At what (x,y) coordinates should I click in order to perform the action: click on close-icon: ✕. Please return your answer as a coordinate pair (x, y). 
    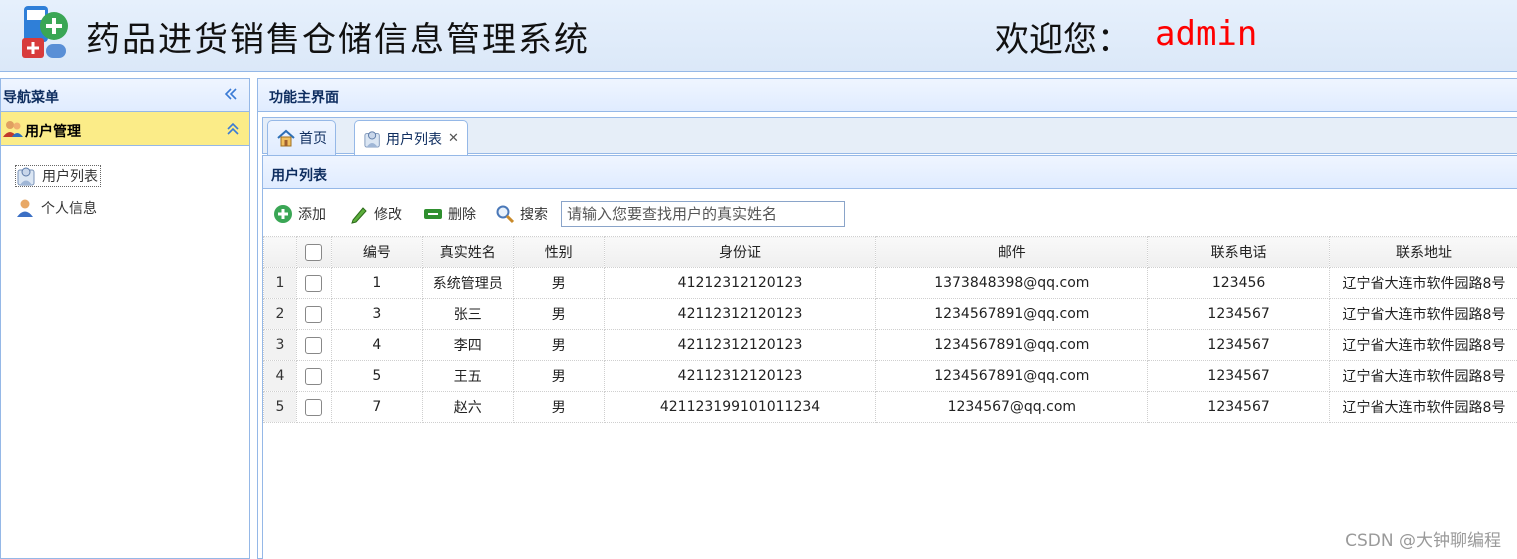
    Looking at the image, I should click on (453, 138).